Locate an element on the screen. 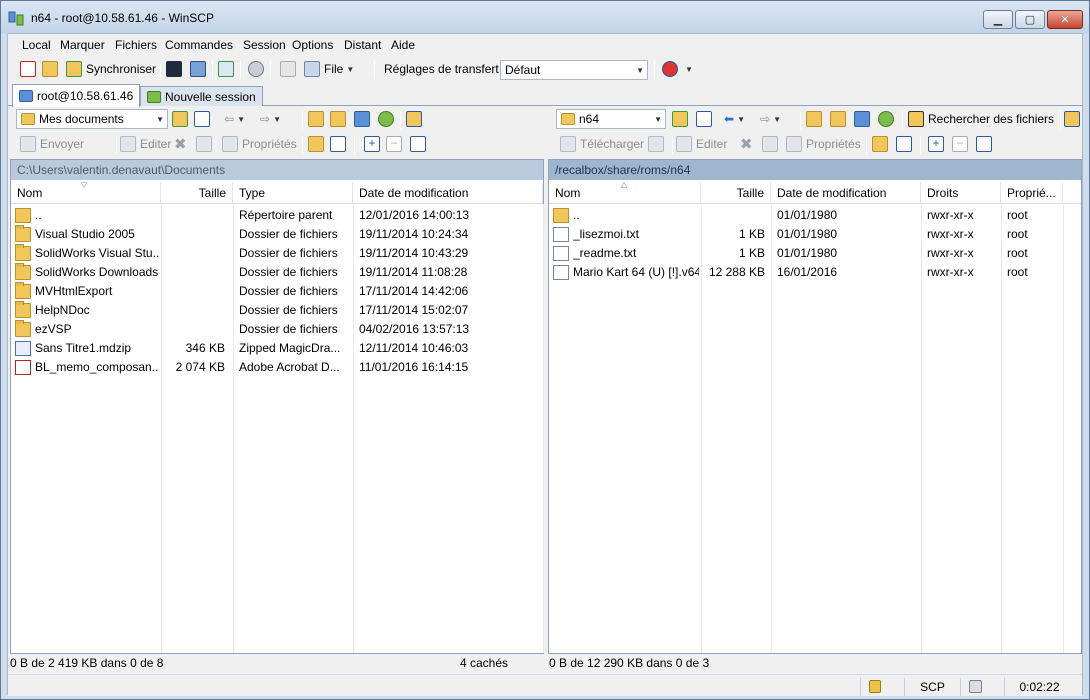 Image resolution: width=1090 pixels, height=700 pixels. menu-marquer: Marquer is located at coordinates (82, 45).